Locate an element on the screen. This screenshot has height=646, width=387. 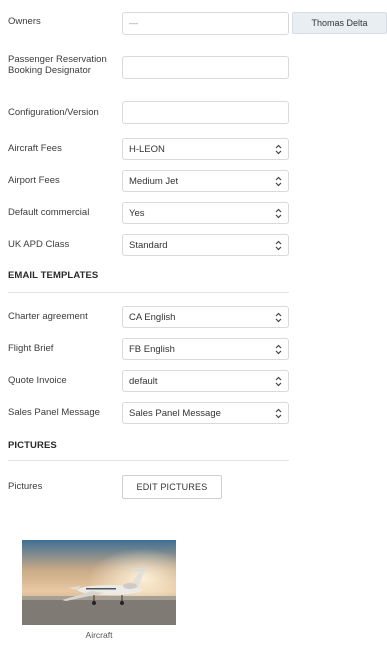
flight-brief-value: FB English is located at coordinates (152, 349).